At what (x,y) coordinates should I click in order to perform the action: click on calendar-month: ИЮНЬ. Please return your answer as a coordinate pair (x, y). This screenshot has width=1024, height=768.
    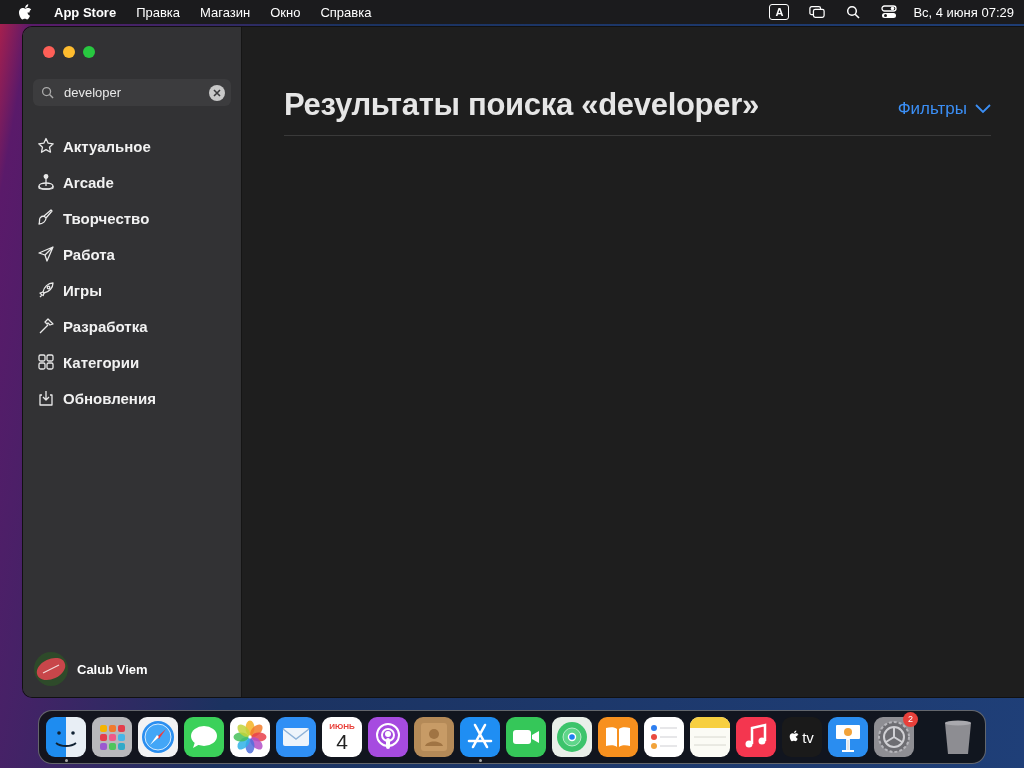
    Looking at the image, I should click on (342, 726).